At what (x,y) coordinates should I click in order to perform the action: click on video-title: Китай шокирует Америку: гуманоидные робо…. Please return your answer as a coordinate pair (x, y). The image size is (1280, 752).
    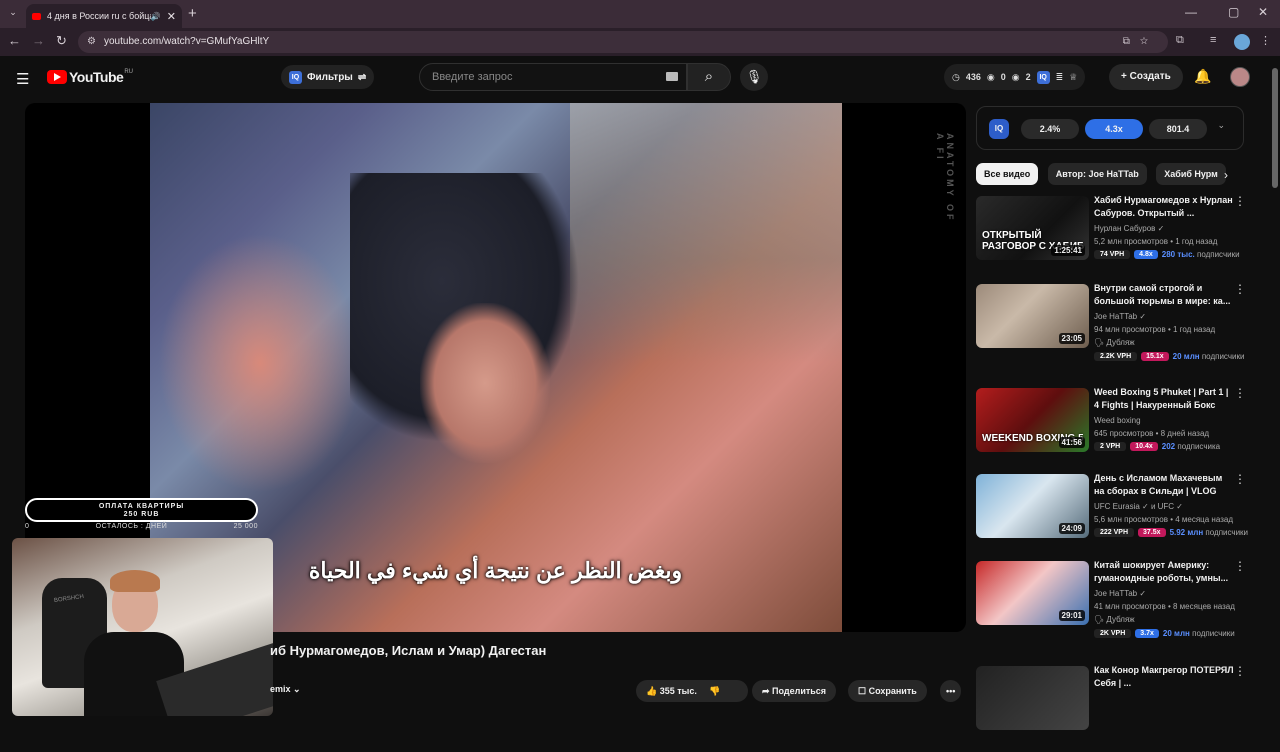
    Looking at the image, I should click on (1164, 572).